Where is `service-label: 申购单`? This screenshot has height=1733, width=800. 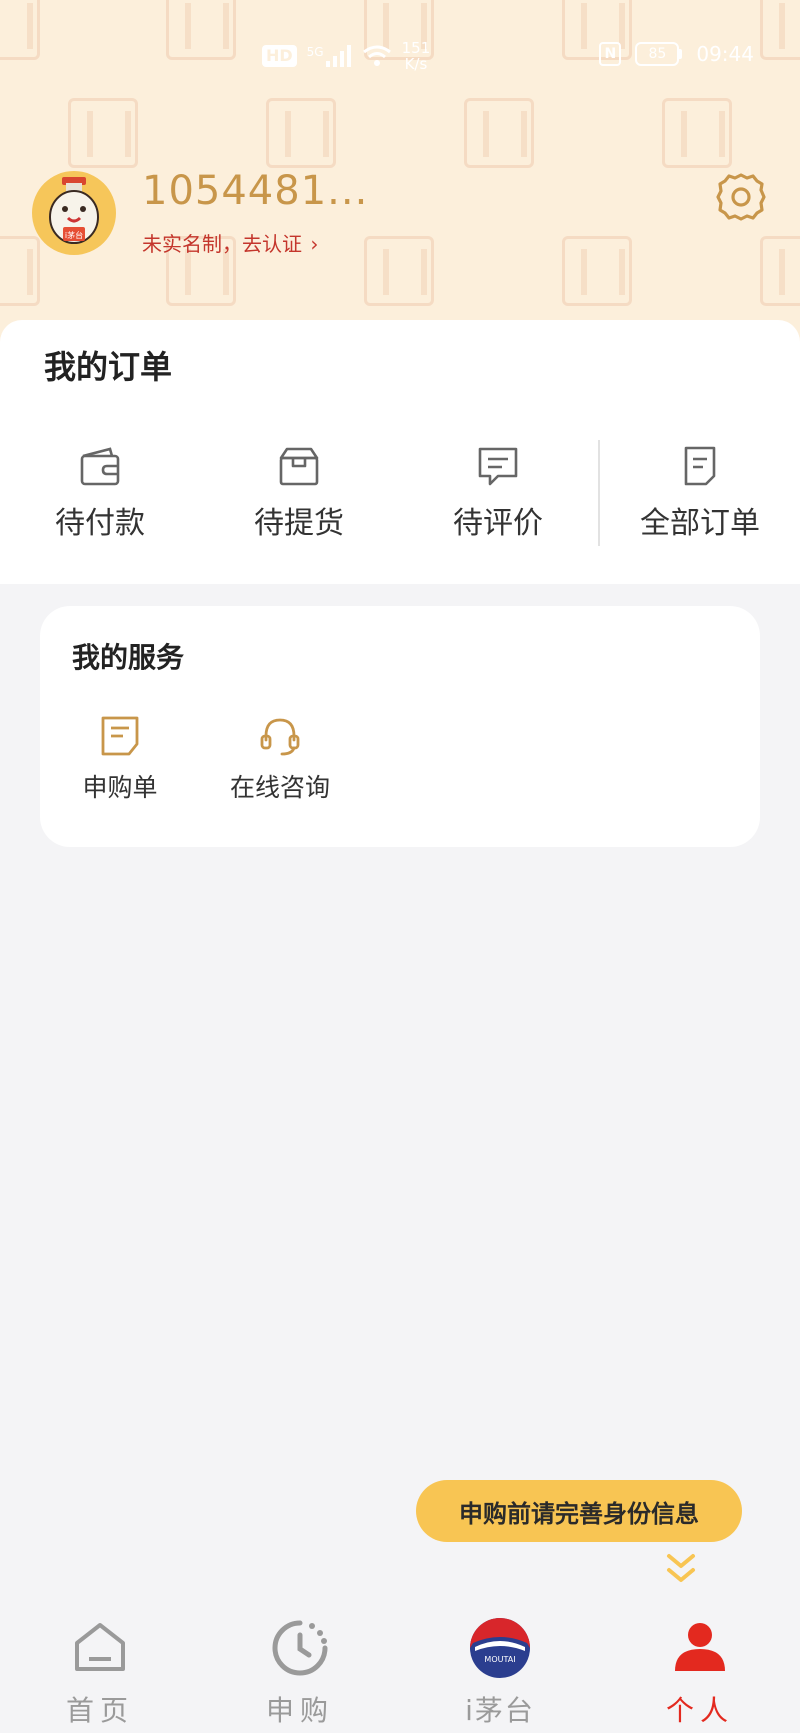
service-label: 申购单 is located at coordinates (120, 787).